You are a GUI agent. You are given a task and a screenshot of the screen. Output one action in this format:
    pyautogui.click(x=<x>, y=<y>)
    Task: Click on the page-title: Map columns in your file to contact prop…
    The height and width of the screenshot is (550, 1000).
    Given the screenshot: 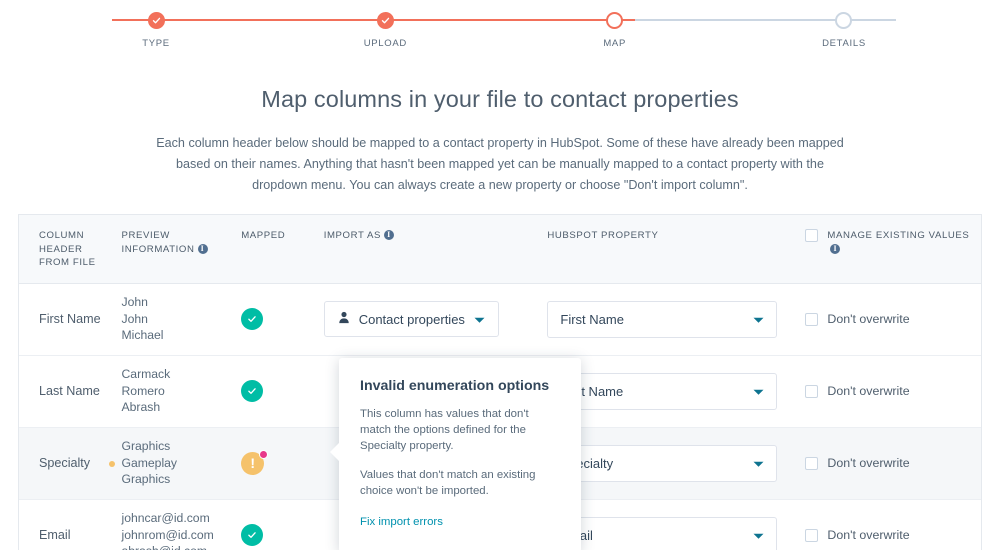 What is the action you would take?
    pyautogui.click(x=500, y=99)
    